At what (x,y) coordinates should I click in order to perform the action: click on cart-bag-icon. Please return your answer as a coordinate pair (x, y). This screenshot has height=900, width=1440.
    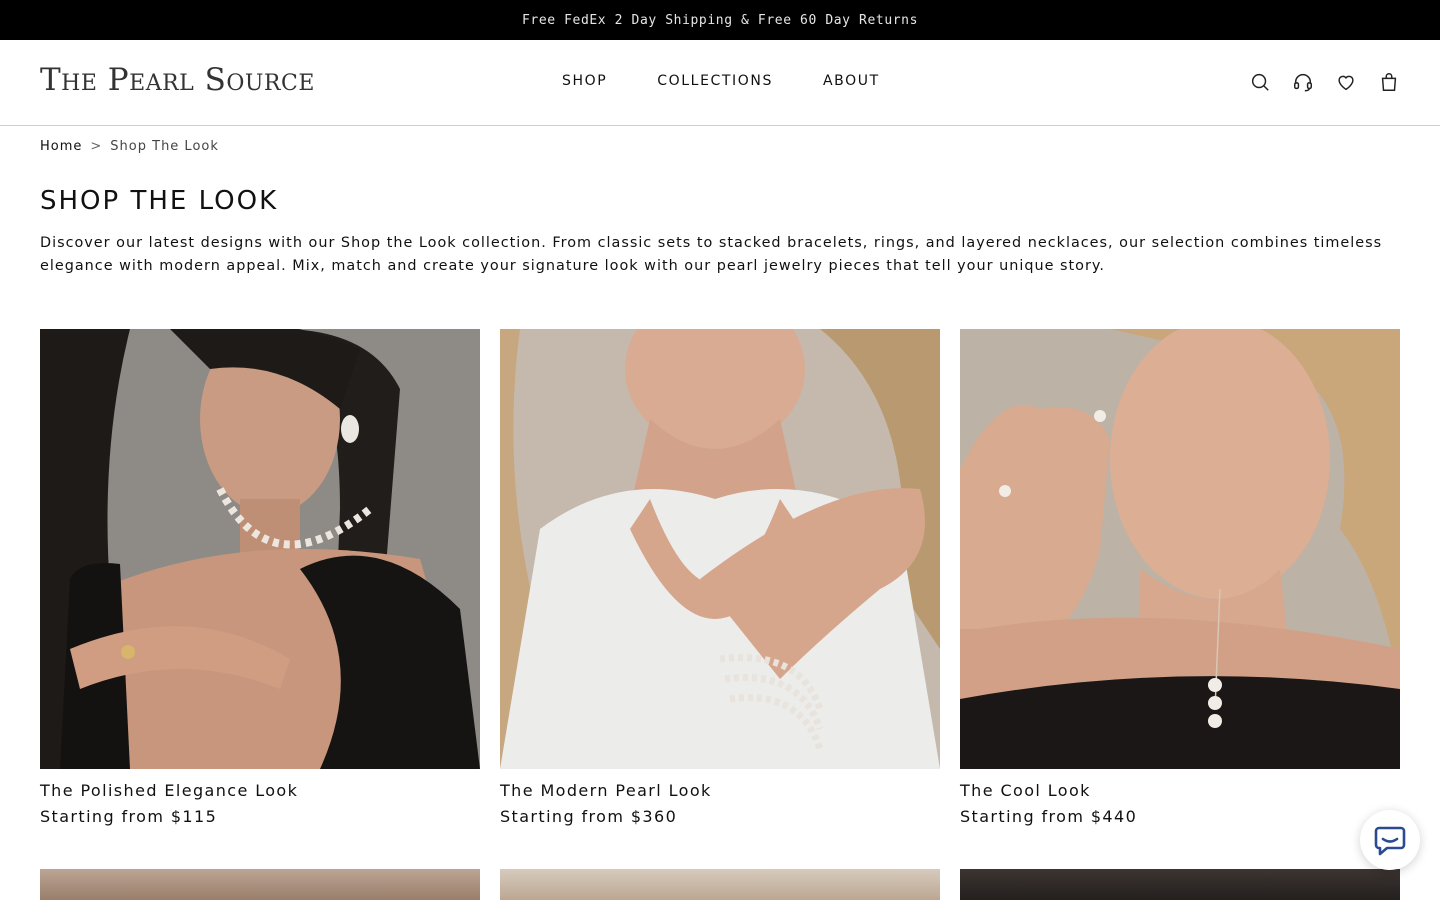
    Looking at the image, I should click on (1389, 82).